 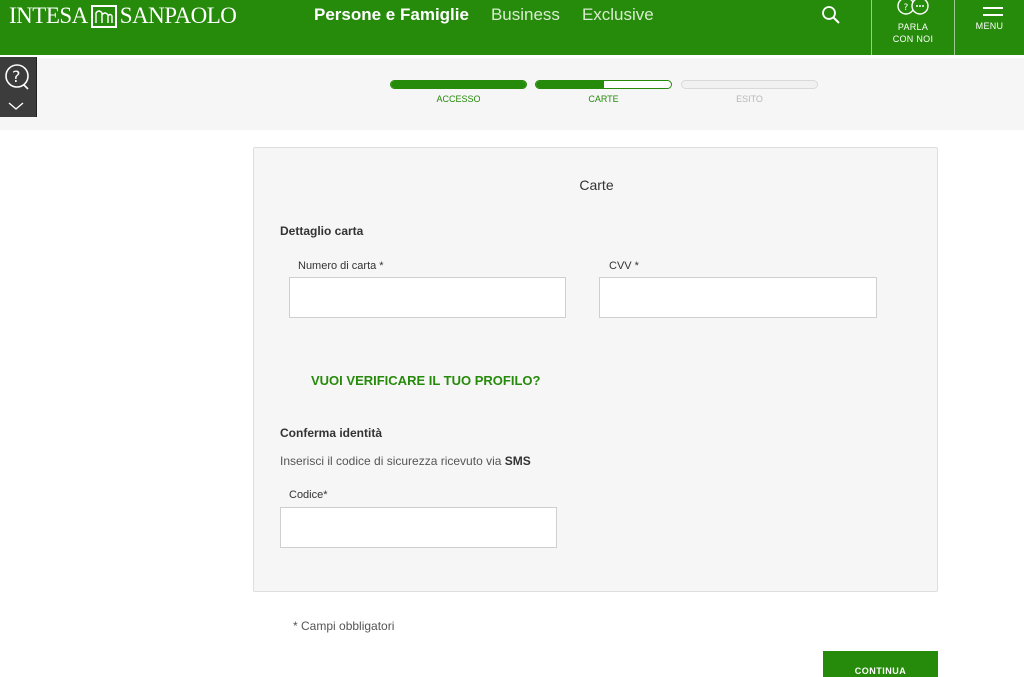 What do you see at coordinates (458, 99) in the screenshot?
I see `step-label: ACCESSO` at bounding box center [458, 99].